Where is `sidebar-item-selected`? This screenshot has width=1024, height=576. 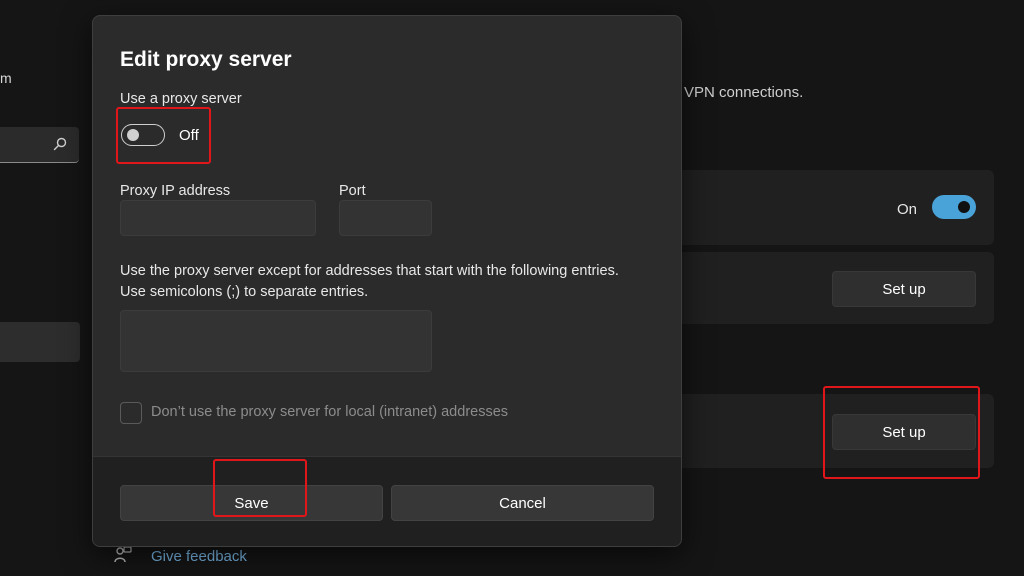 sidebar-item-selected is located at coordinates (40, 342).